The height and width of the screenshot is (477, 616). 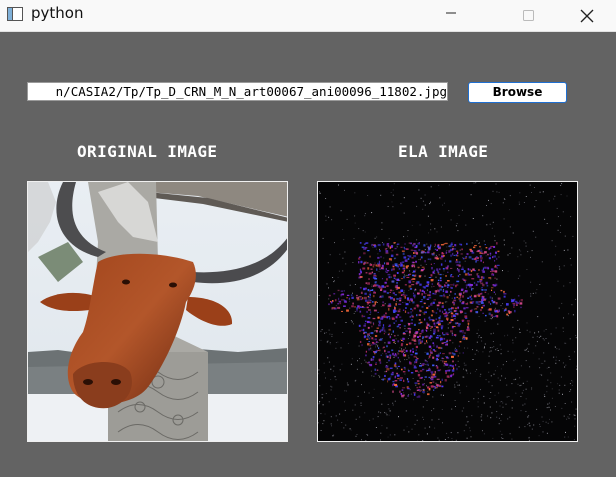 What do you see at coordinates (308, 16) in the screenshot?
I see `title-bar: python` at bounding box center [308, 16].